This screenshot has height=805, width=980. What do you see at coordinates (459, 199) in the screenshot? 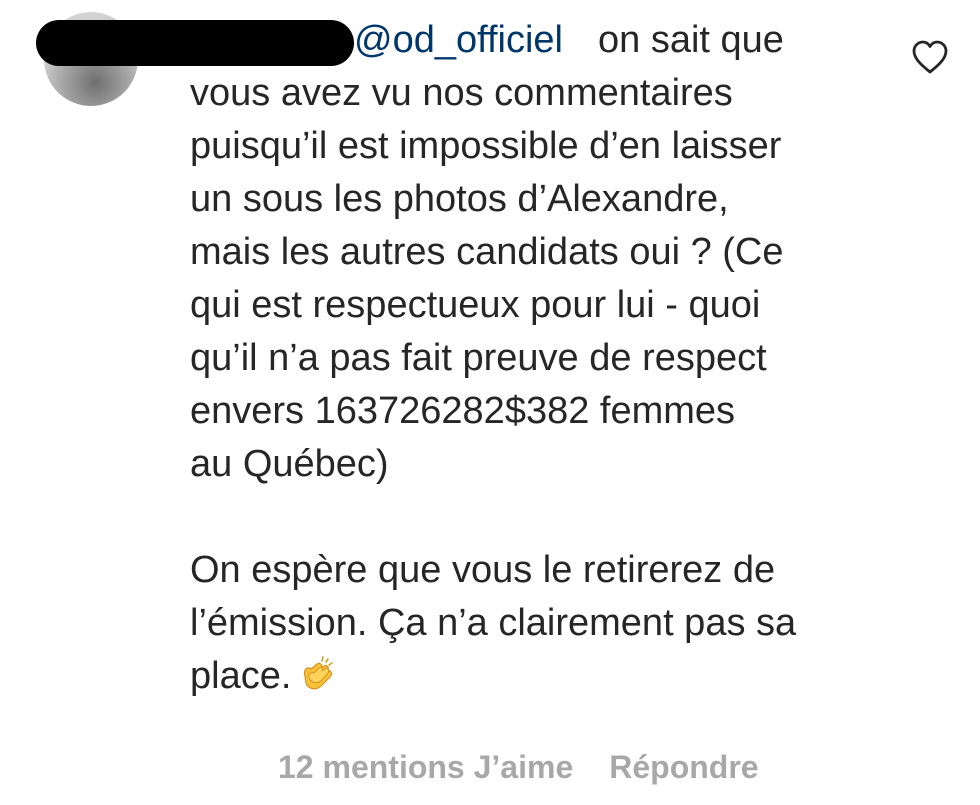
I see `comment-line: un sous les photos d’Alexandre,` at bounding box center [459, 199].